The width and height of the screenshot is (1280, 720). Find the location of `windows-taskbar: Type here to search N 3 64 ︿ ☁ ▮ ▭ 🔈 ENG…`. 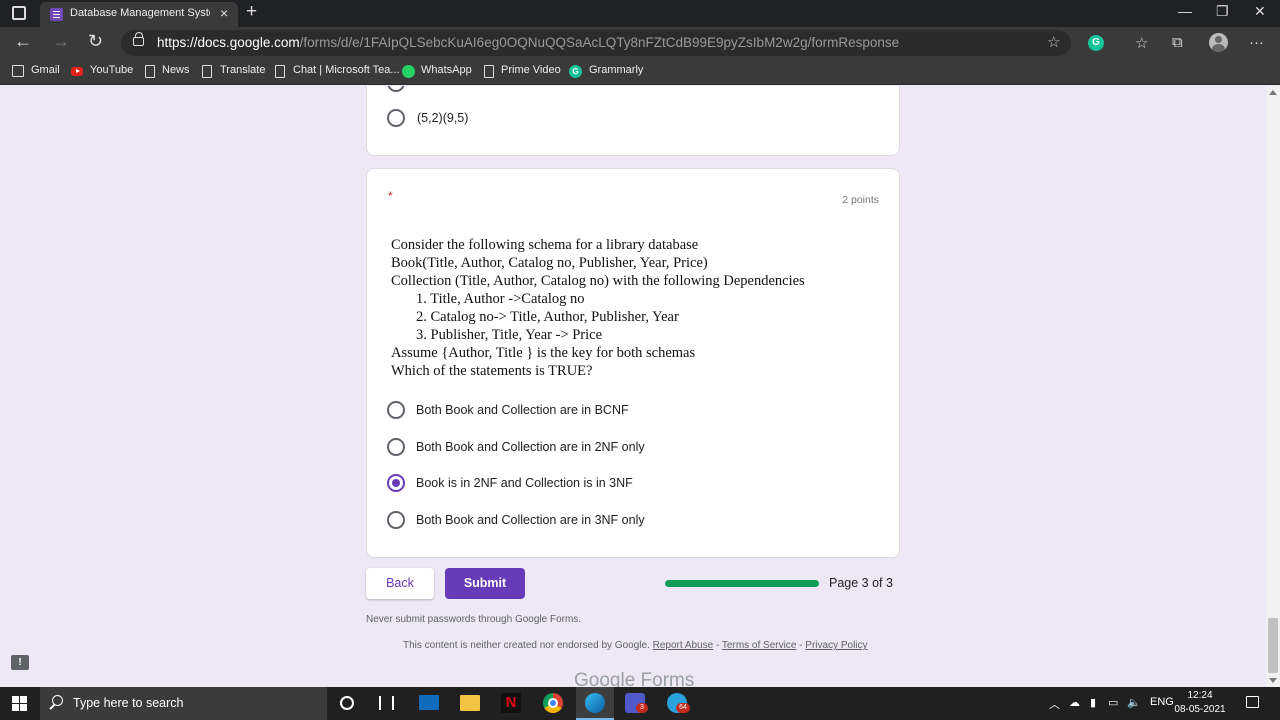

windows-taskbar: Type here to search N 3 64 ︿ ☁ ▮ ▭ 🔈 ENG… is located at coordinates (640, 703).